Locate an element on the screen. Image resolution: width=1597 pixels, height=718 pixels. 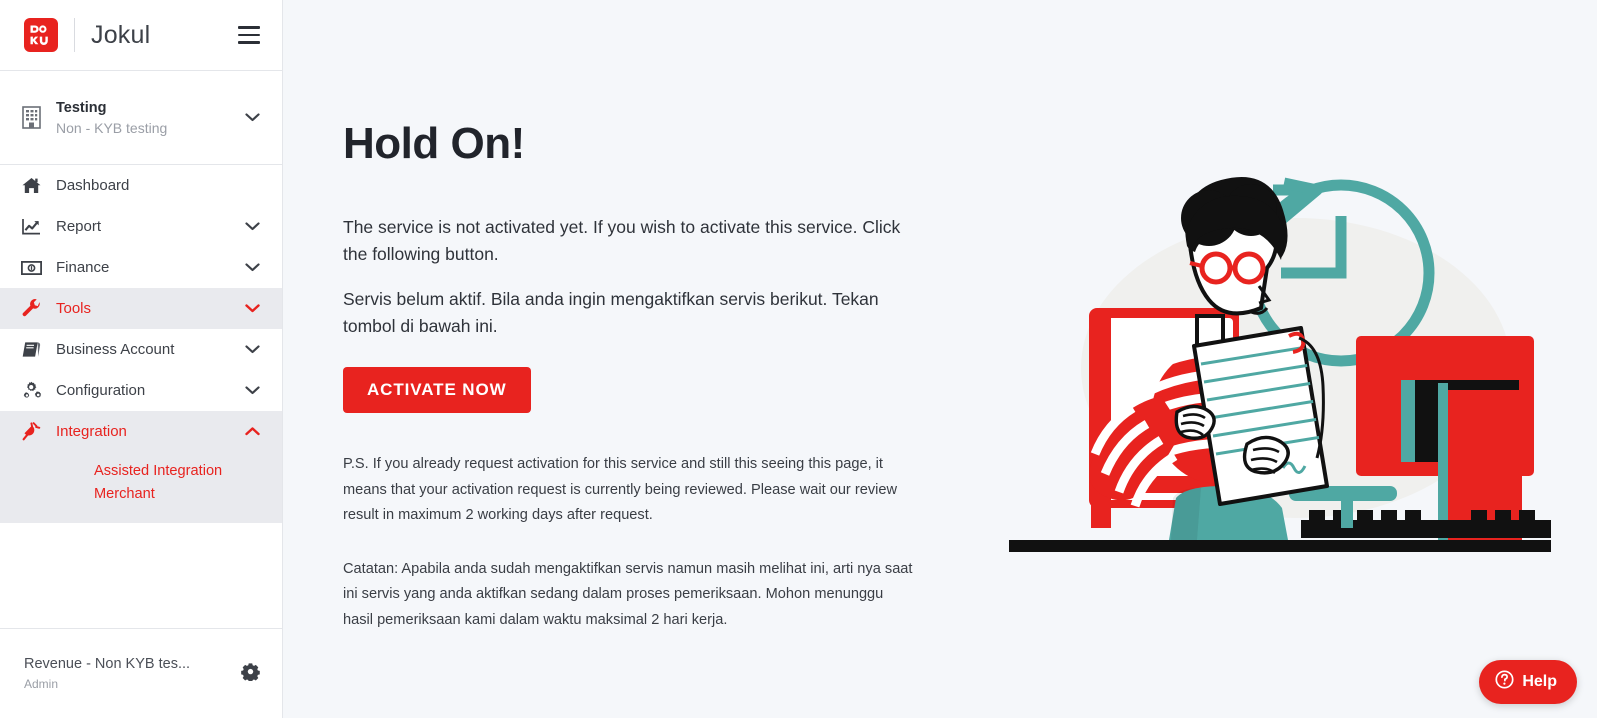
sidebar-item-label: Tools is located at coordinates (74, 308).